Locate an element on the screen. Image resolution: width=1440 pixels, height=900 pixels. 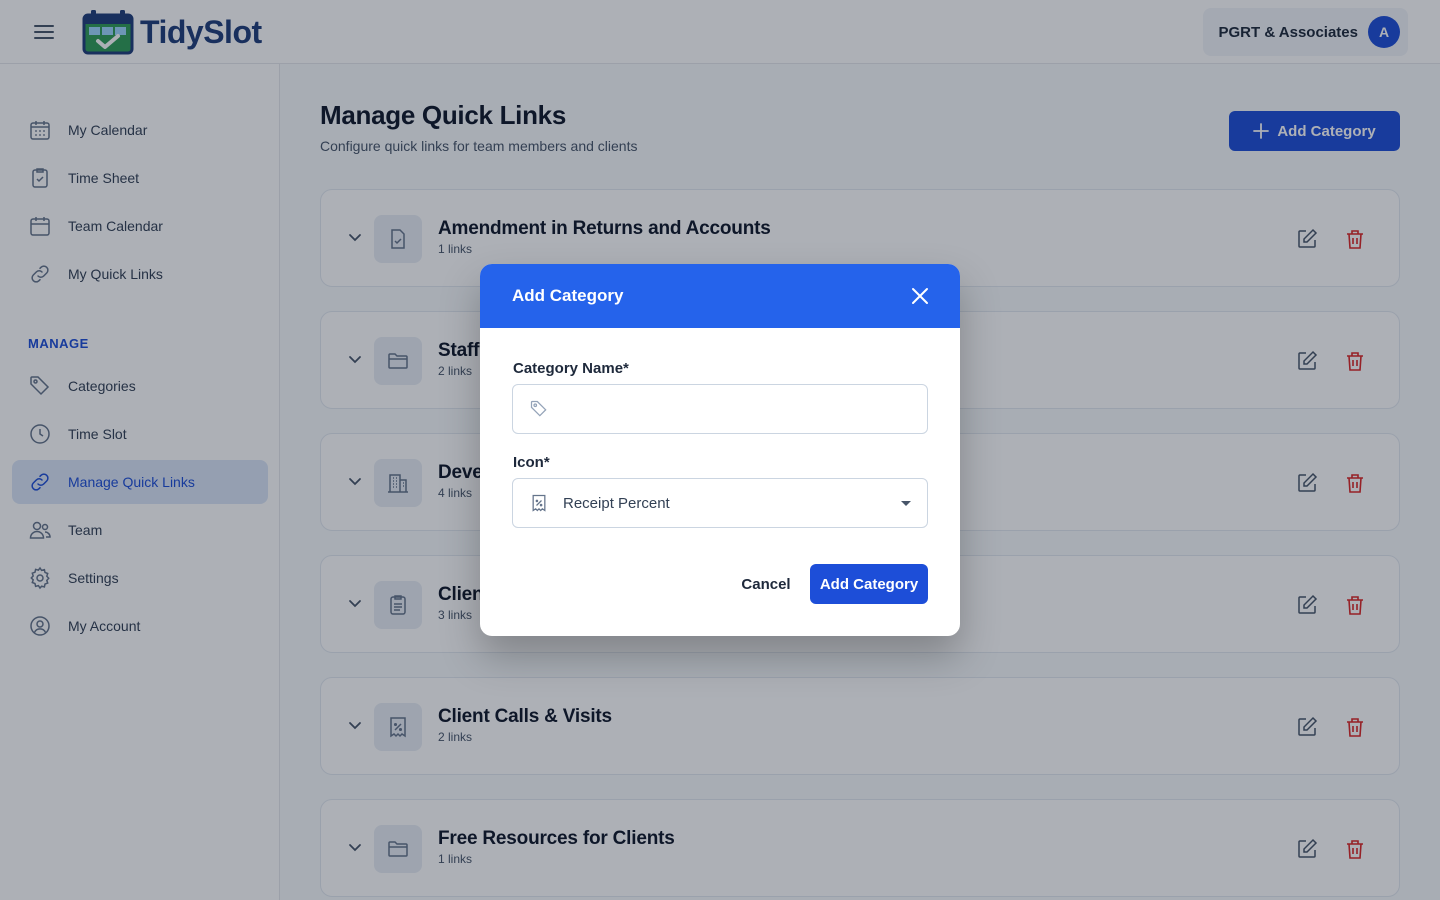
icon-select-value: Receipt Percent is located at coordinates (616, 503).